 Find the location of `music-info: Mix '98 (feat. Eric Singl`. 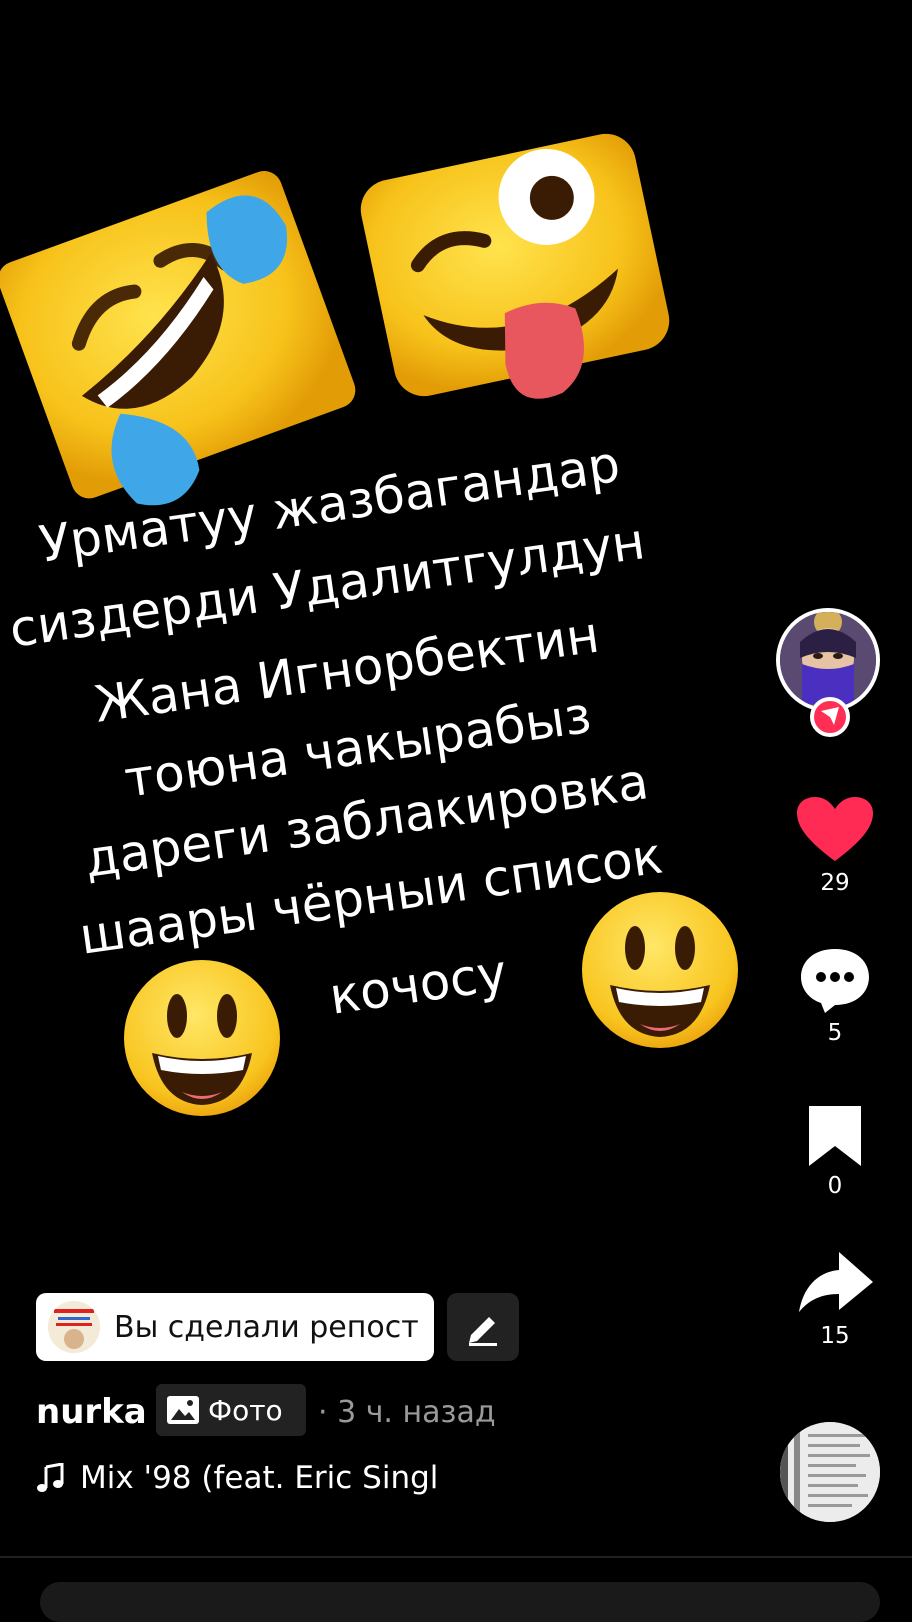

music-info: Mix '98 (feat. Eric Singl is located at coordinates (266, 1478).